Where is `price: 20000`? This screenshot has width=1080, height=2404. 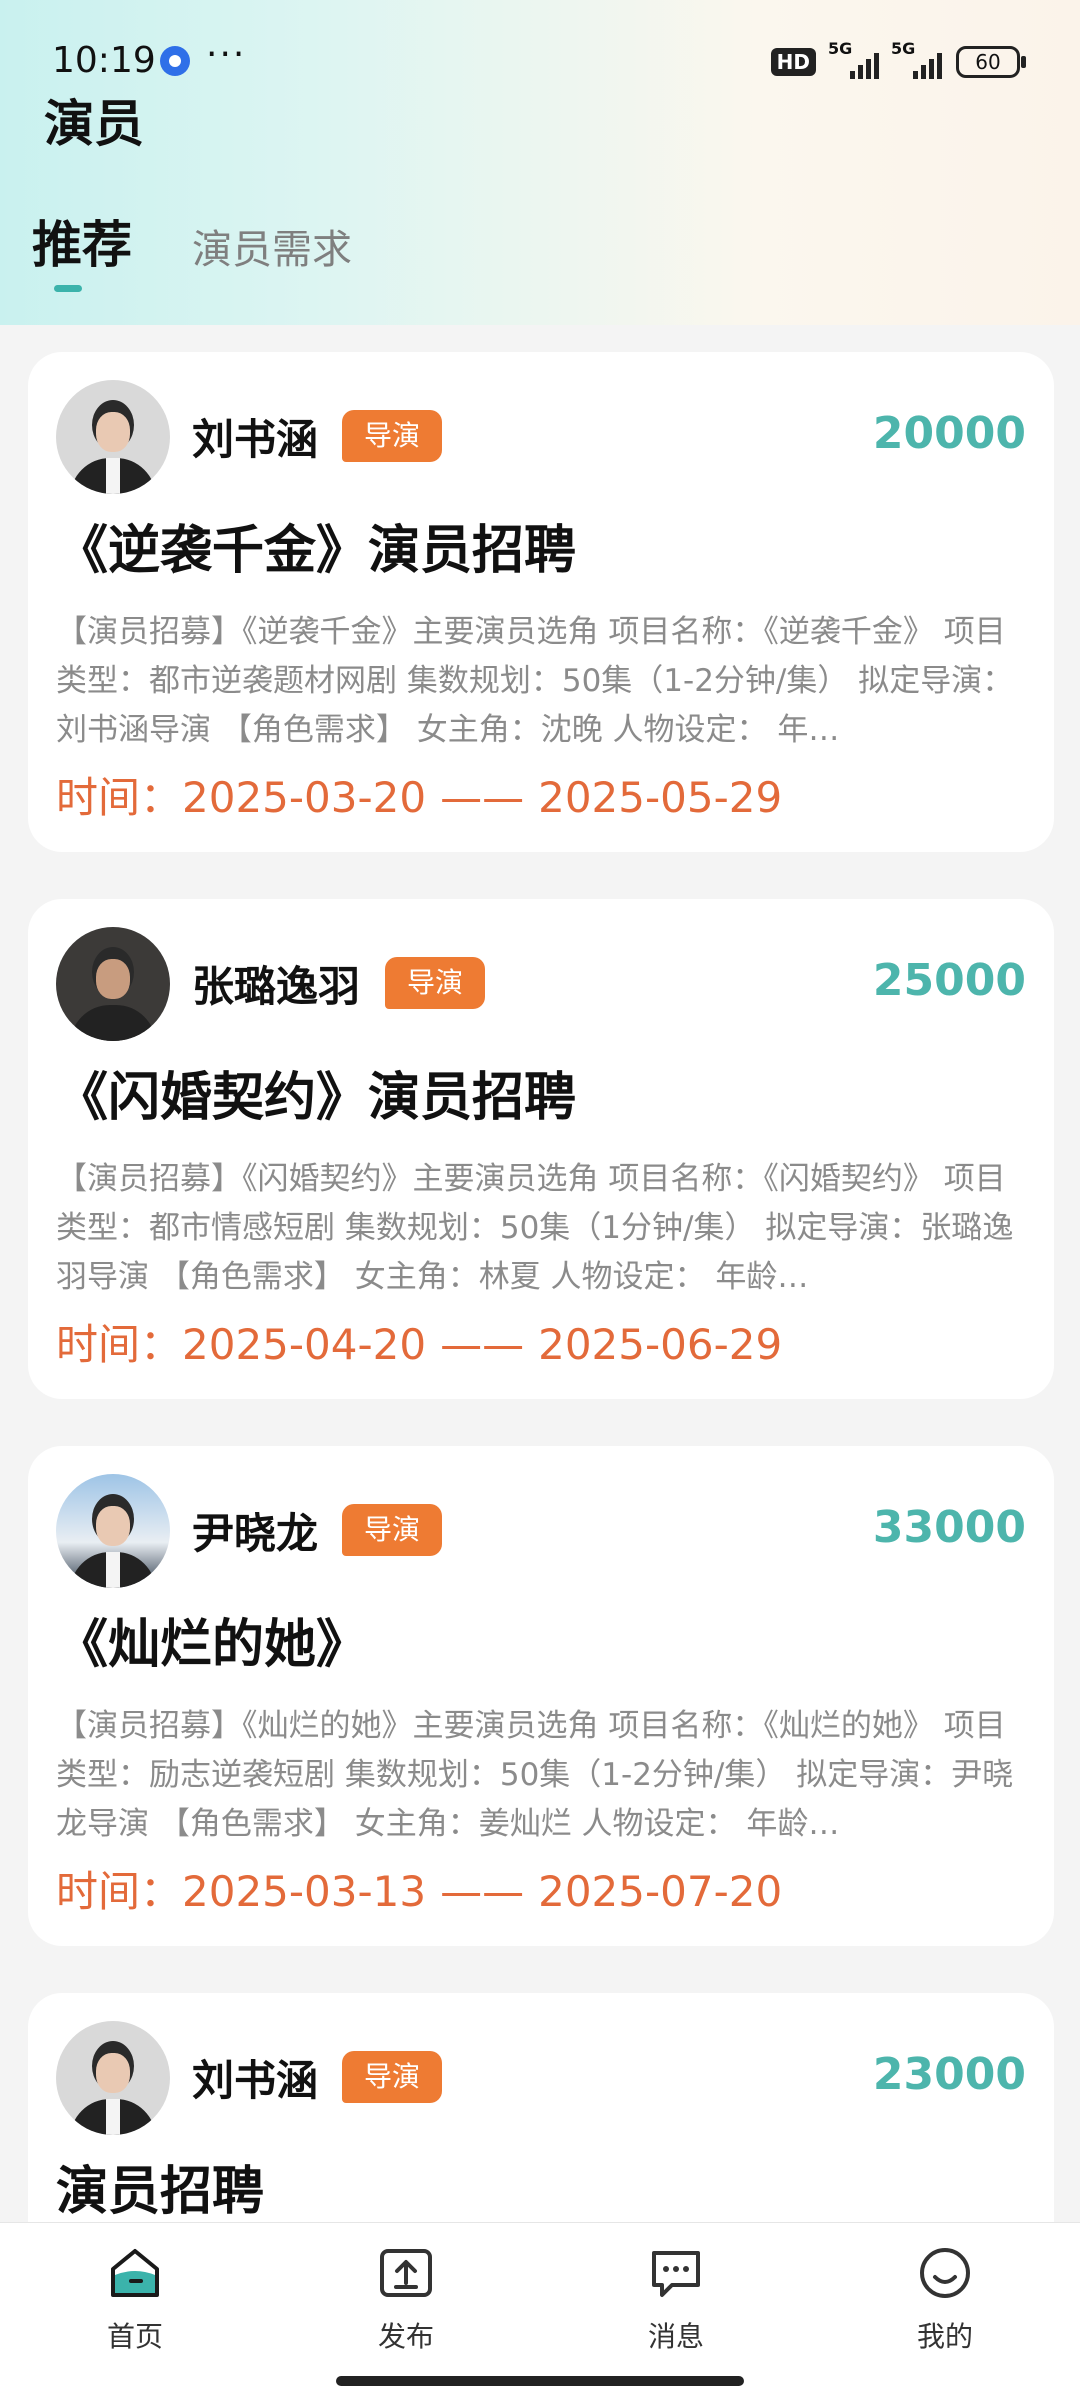 price: 20000 is located at coordinates (949, 433).